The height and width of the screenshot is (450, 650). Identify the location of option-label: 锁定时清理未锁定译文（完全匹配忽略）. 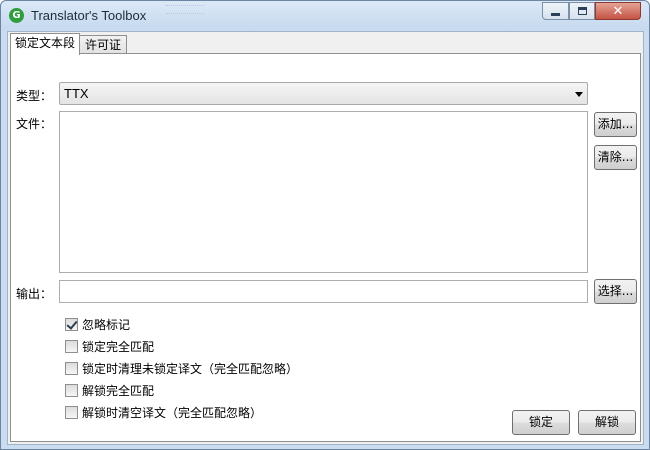
(190, 368).